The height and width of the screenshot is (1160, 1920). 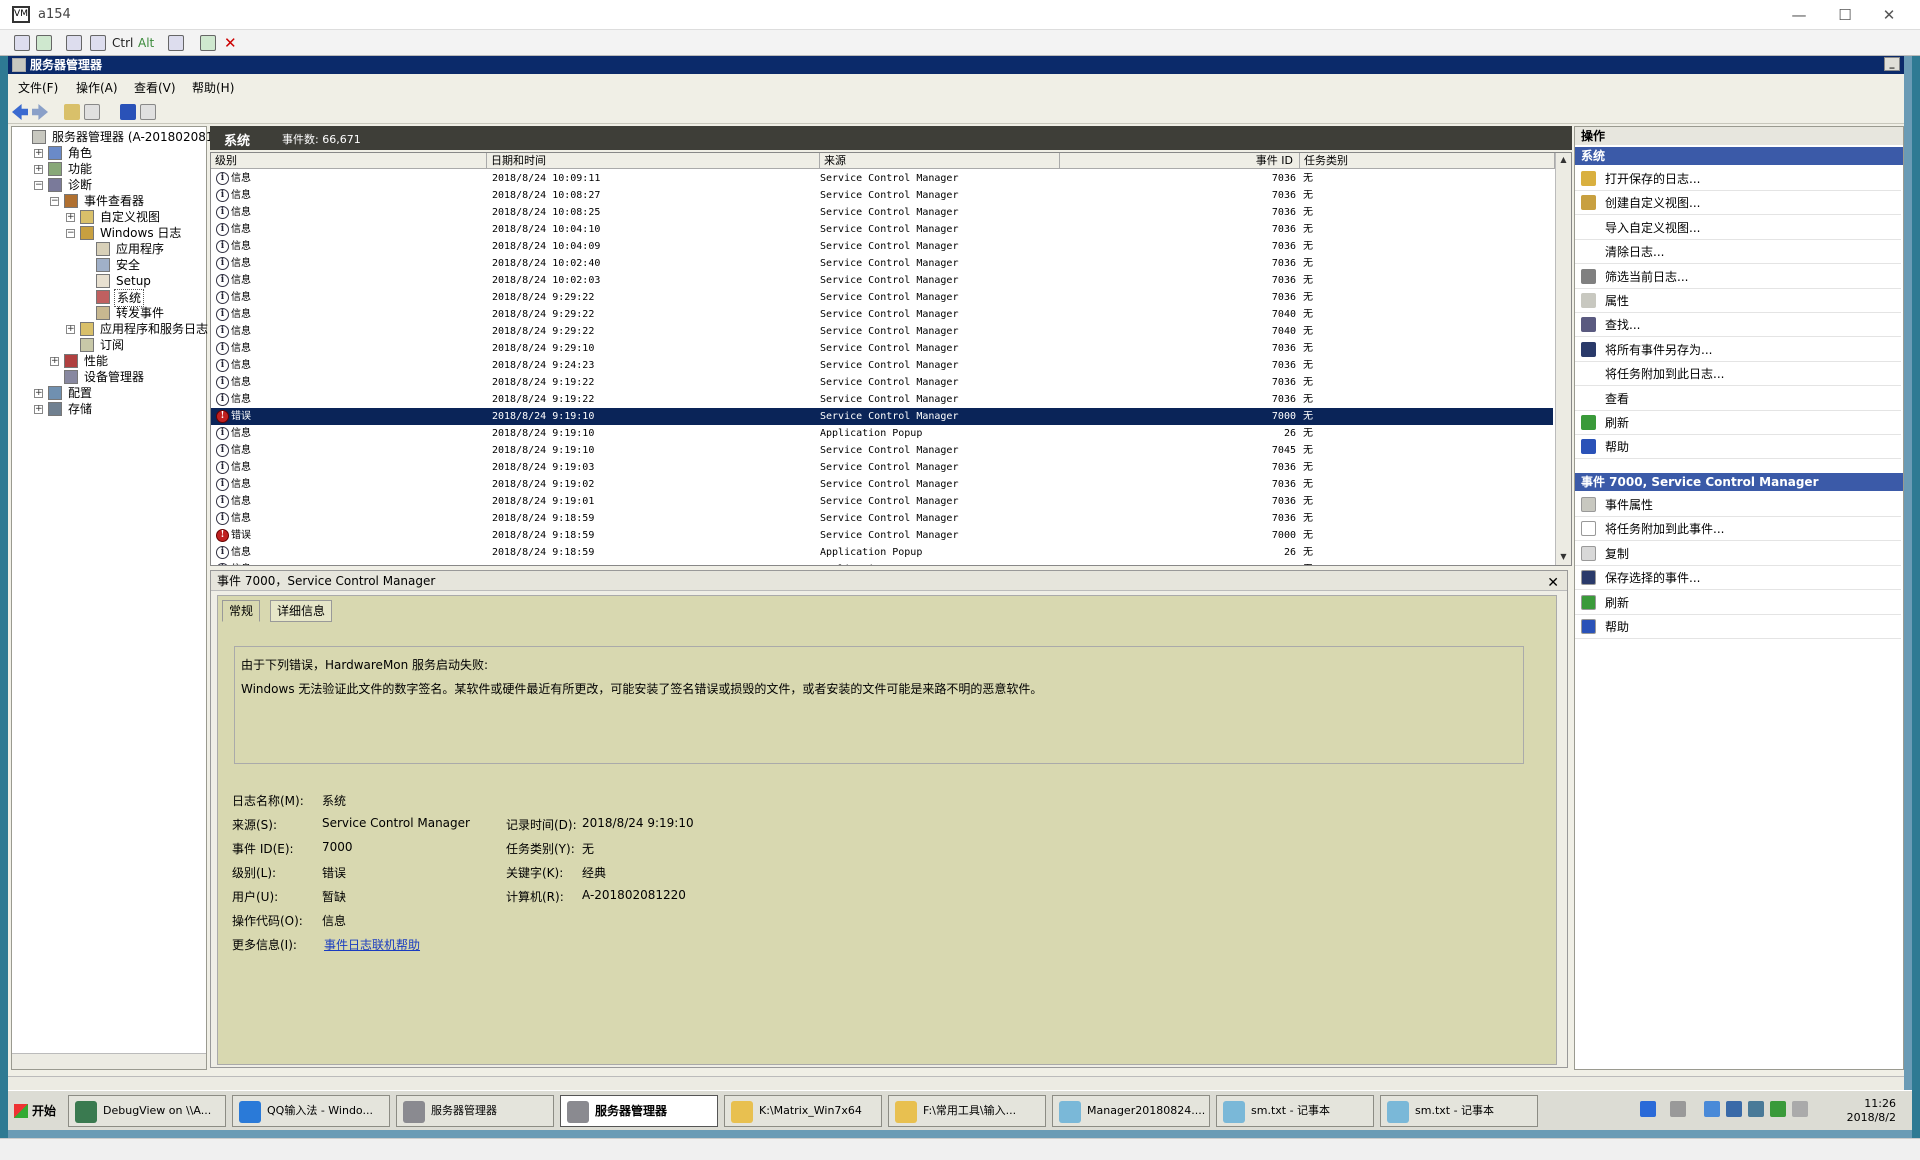 What do you see at coordinates (301, 611) in the screenshot?
I see `tab-details: 详细信息` at bounding box center [301, 611].